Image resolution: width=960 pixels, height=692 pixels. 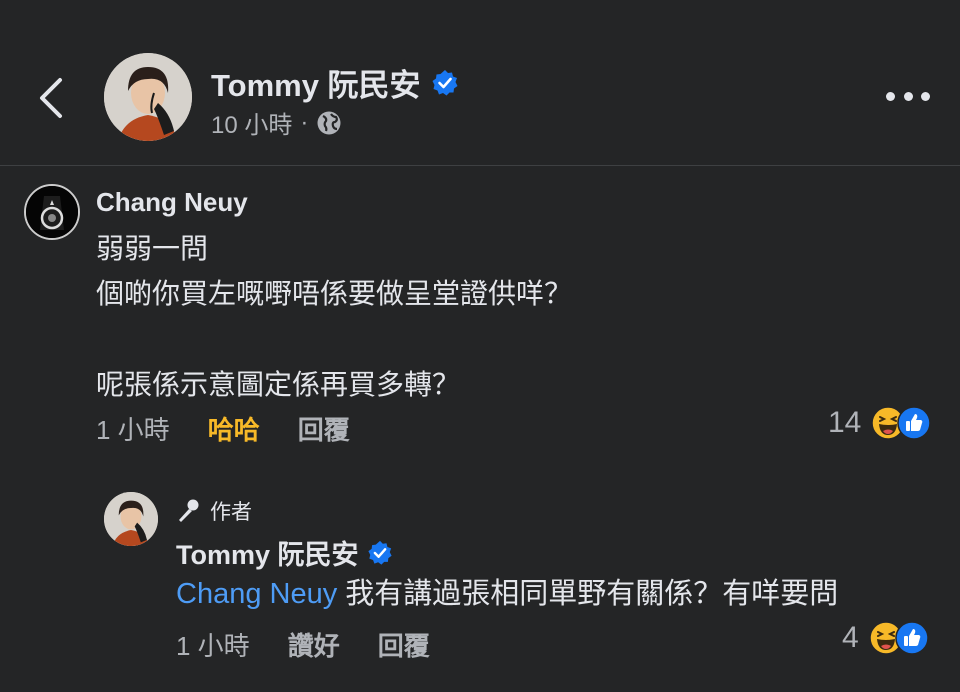 I want to click on post-meta: 10 小時 ·, so click(x=276, y=122).